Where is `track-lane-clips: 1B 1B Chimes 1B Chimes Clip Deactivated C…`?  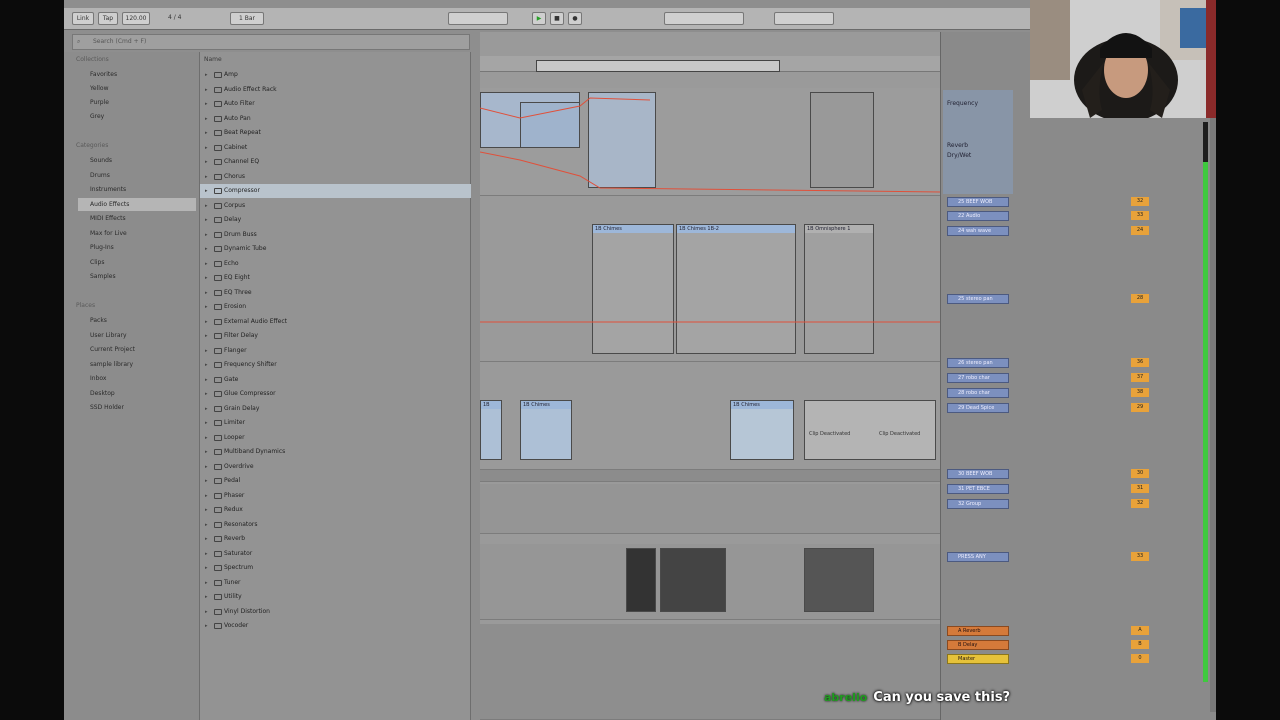 track-lane-clips: 1B 1B Chimes 1B Chimes Clip Deactivated C… is located at coordinates (710, 431).